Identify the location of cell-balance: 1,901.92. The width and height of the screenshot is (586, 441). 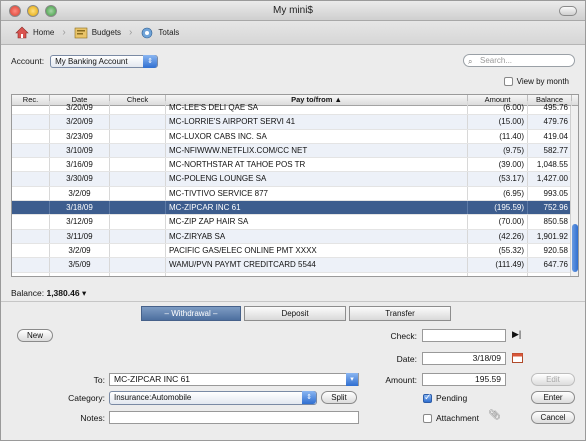
(550, 236).